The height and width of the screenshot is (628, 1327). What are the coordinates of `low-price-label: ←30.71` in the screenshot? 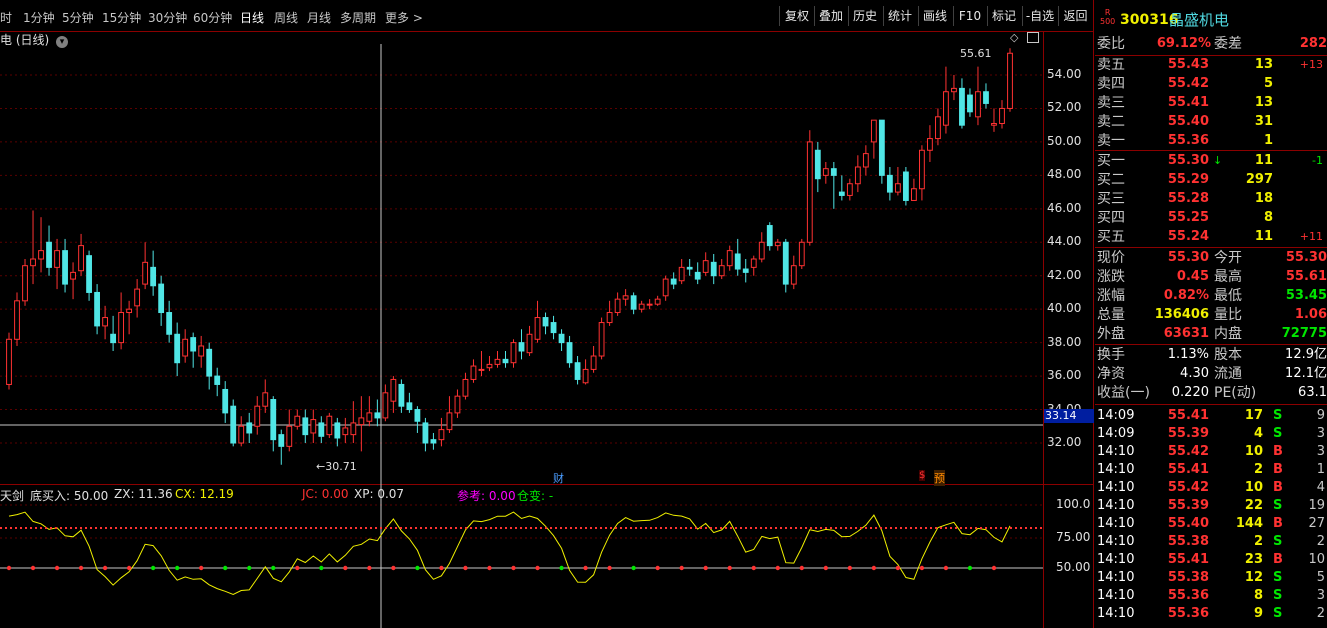 It's located at (336, 466).